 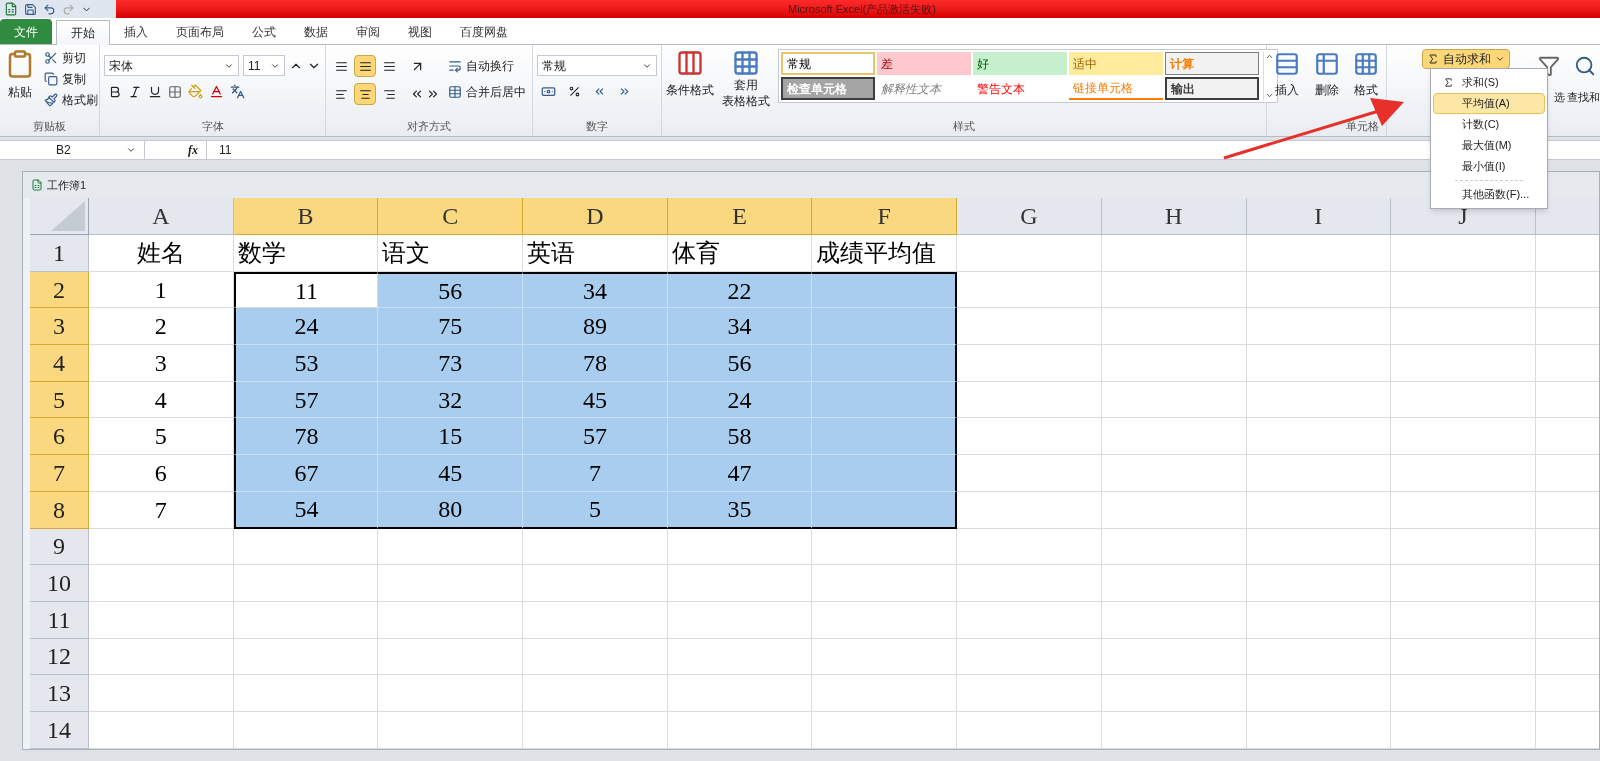 I want to click on column-header: D, so click(x=595, y=216).